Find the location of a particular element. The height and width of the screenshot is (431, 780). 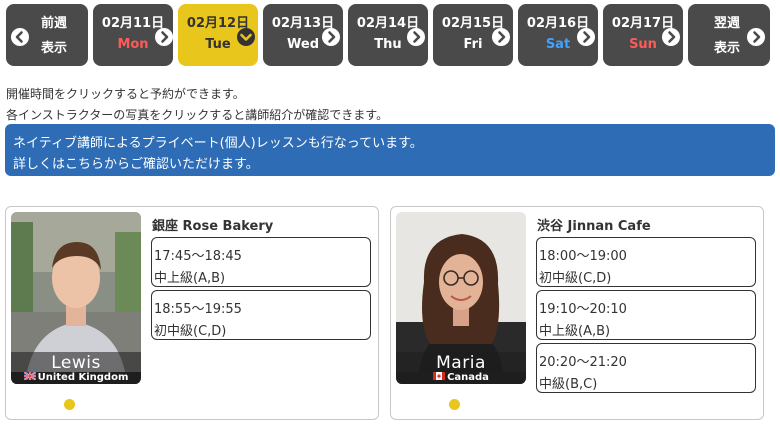

day-tab-sun: 02月17日 Sun is located at coordinates (643, 35).